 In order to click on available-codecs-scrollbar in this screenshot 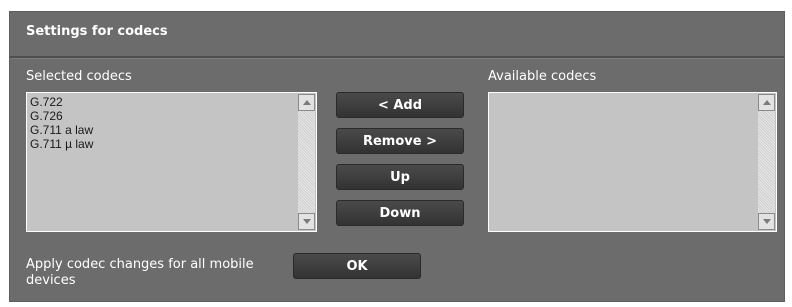, I will do `click(766, 162)`.